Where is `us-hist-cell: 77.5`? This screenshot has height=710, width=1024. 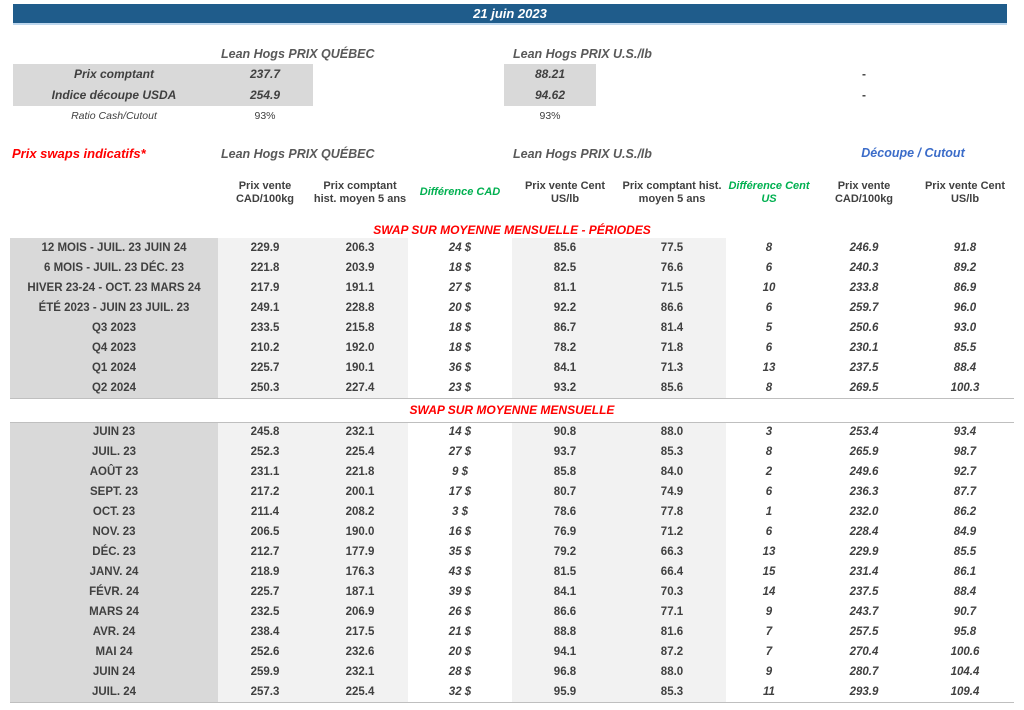 us-hist-cell: 77.5 is located at coordinates (672, 248).